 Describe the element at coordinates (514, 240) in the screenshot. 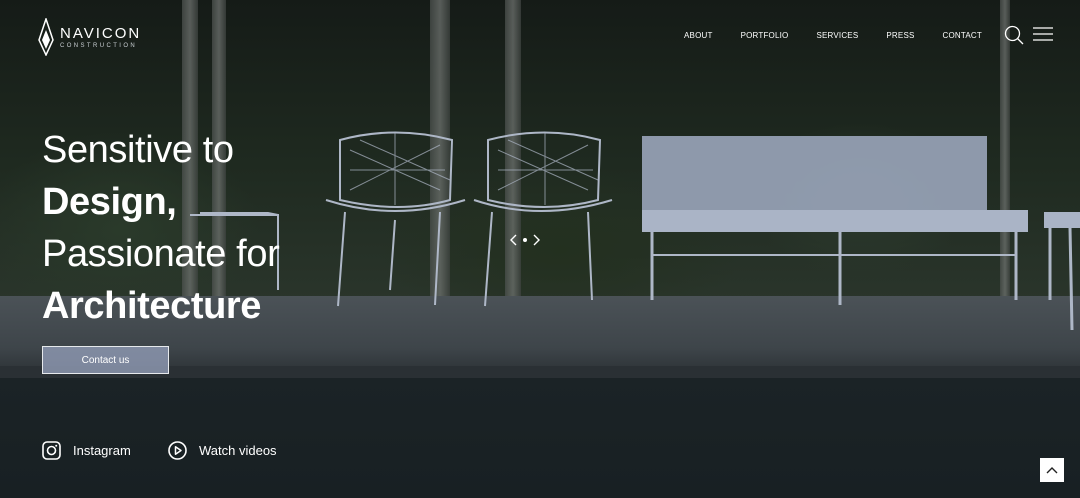

I see `chevron-left-icon` at that location.